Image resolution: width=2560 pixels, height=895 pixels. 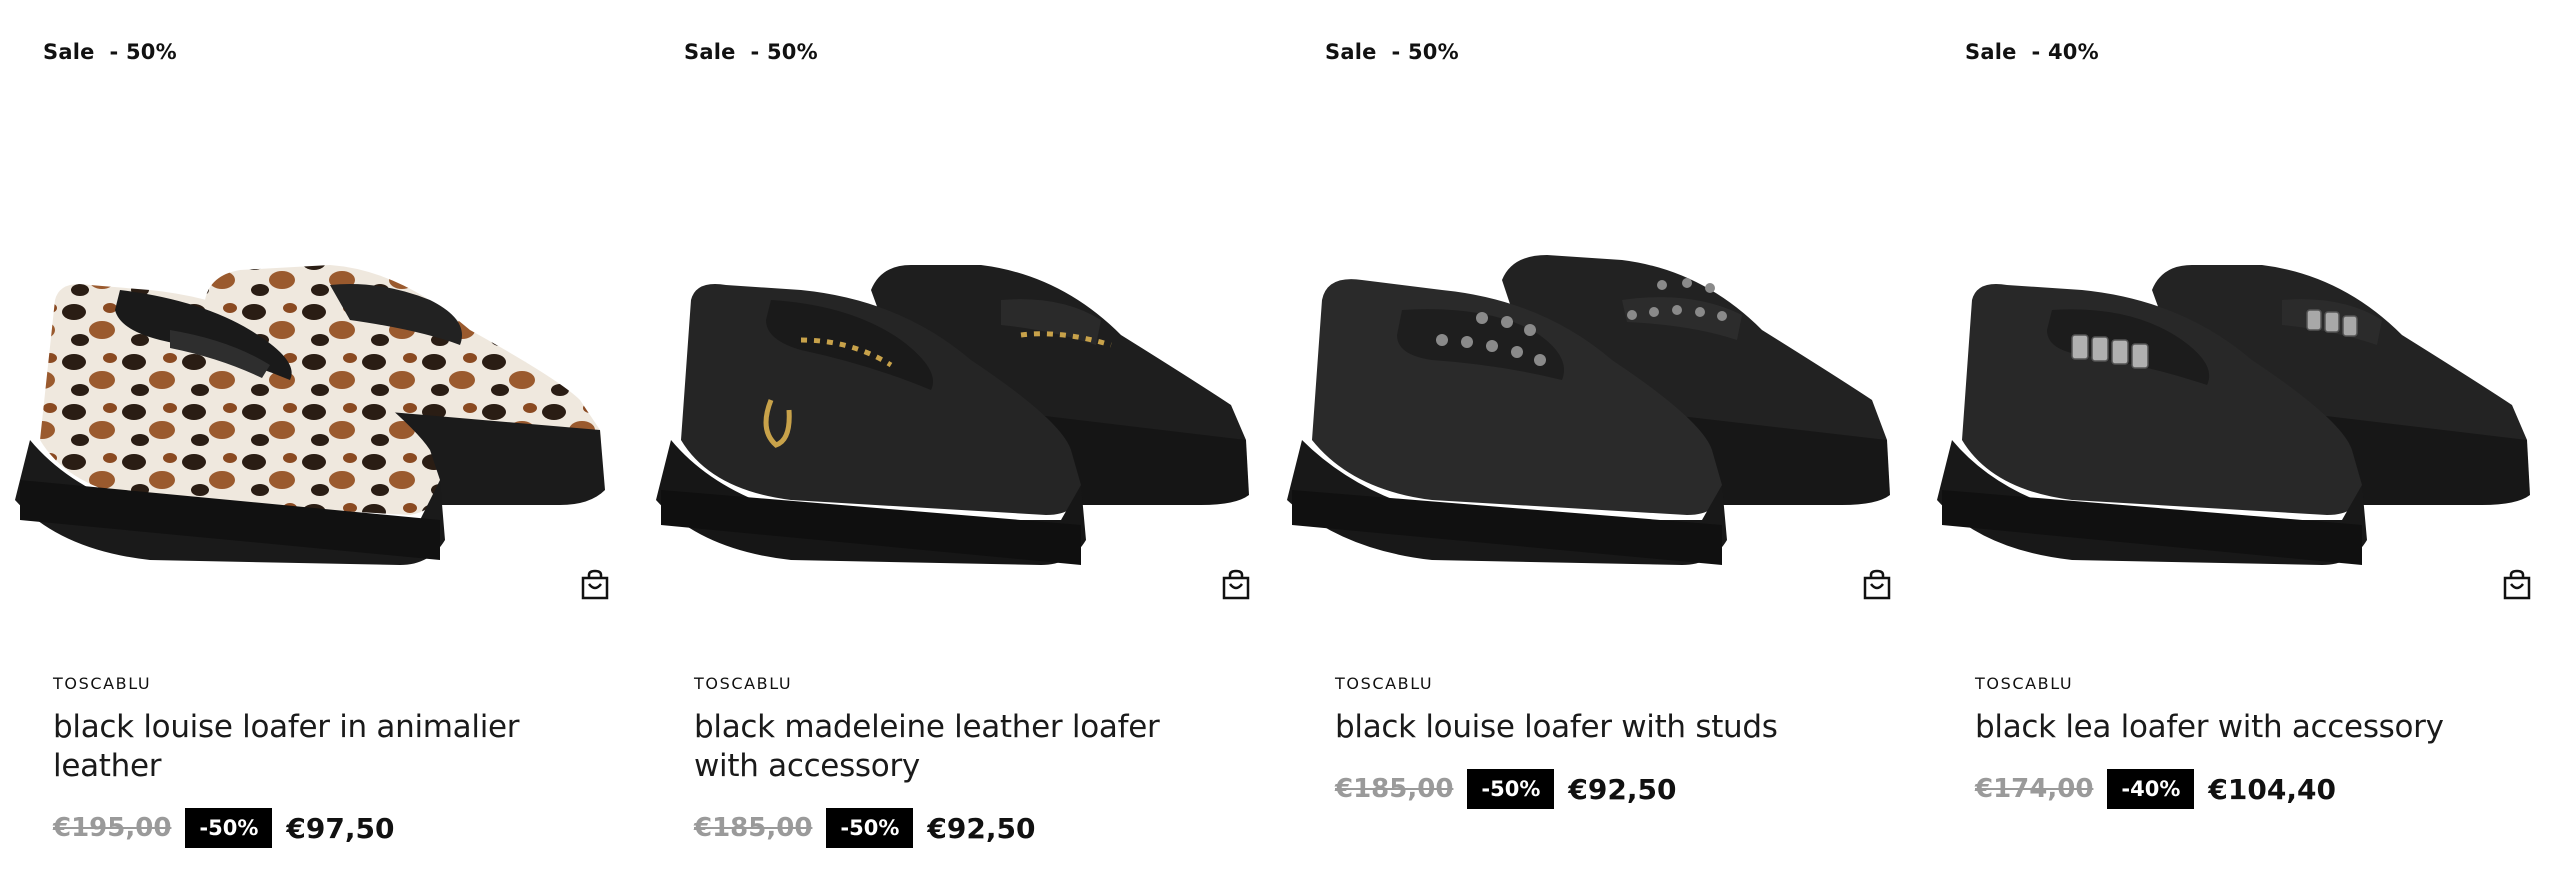 What do you see at coordinates (298, 747) in the screenshot?
I see `product-name: black louise loafer in animalier leather` at bounding box center [298, 747].